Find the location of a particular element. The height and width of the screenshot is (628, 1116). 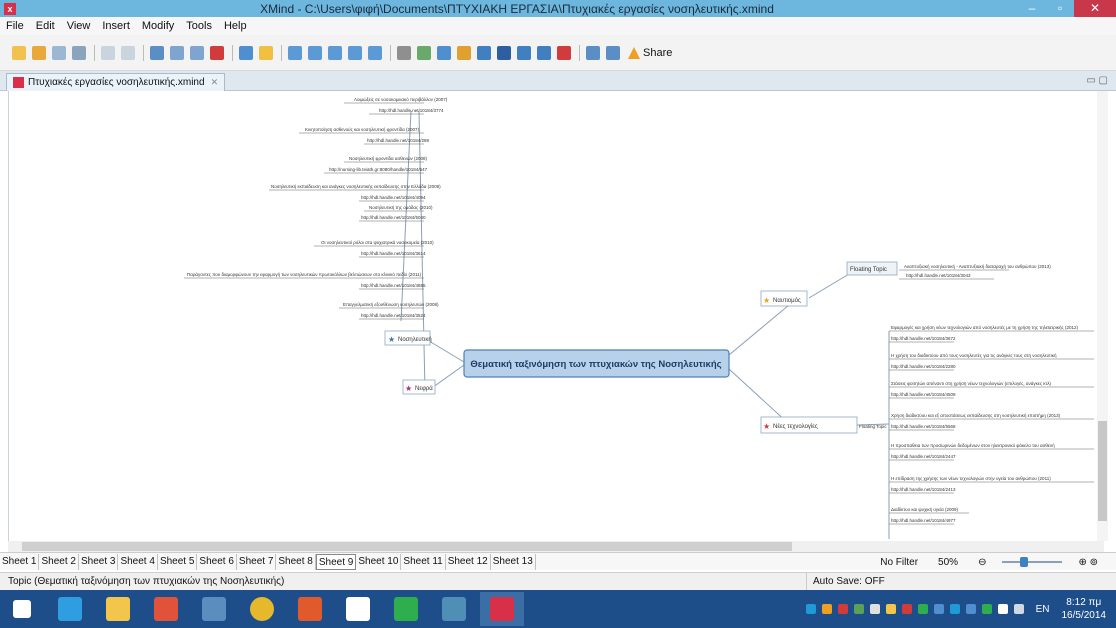

left-item-9: Νοσηλευτική της ομάδας (2010) is located at coordinates (401, 207).